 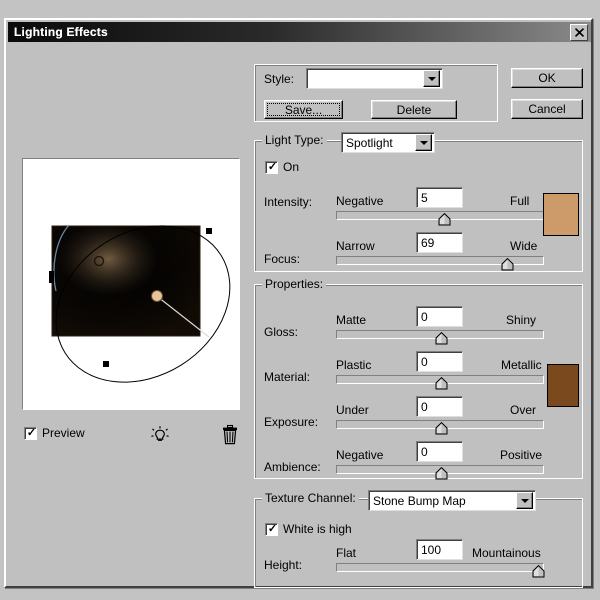 What do you see at coordinates (61, 32) in the screenshot?
I see `window-title: Lighting Effects` at bounding box center [61, 32].